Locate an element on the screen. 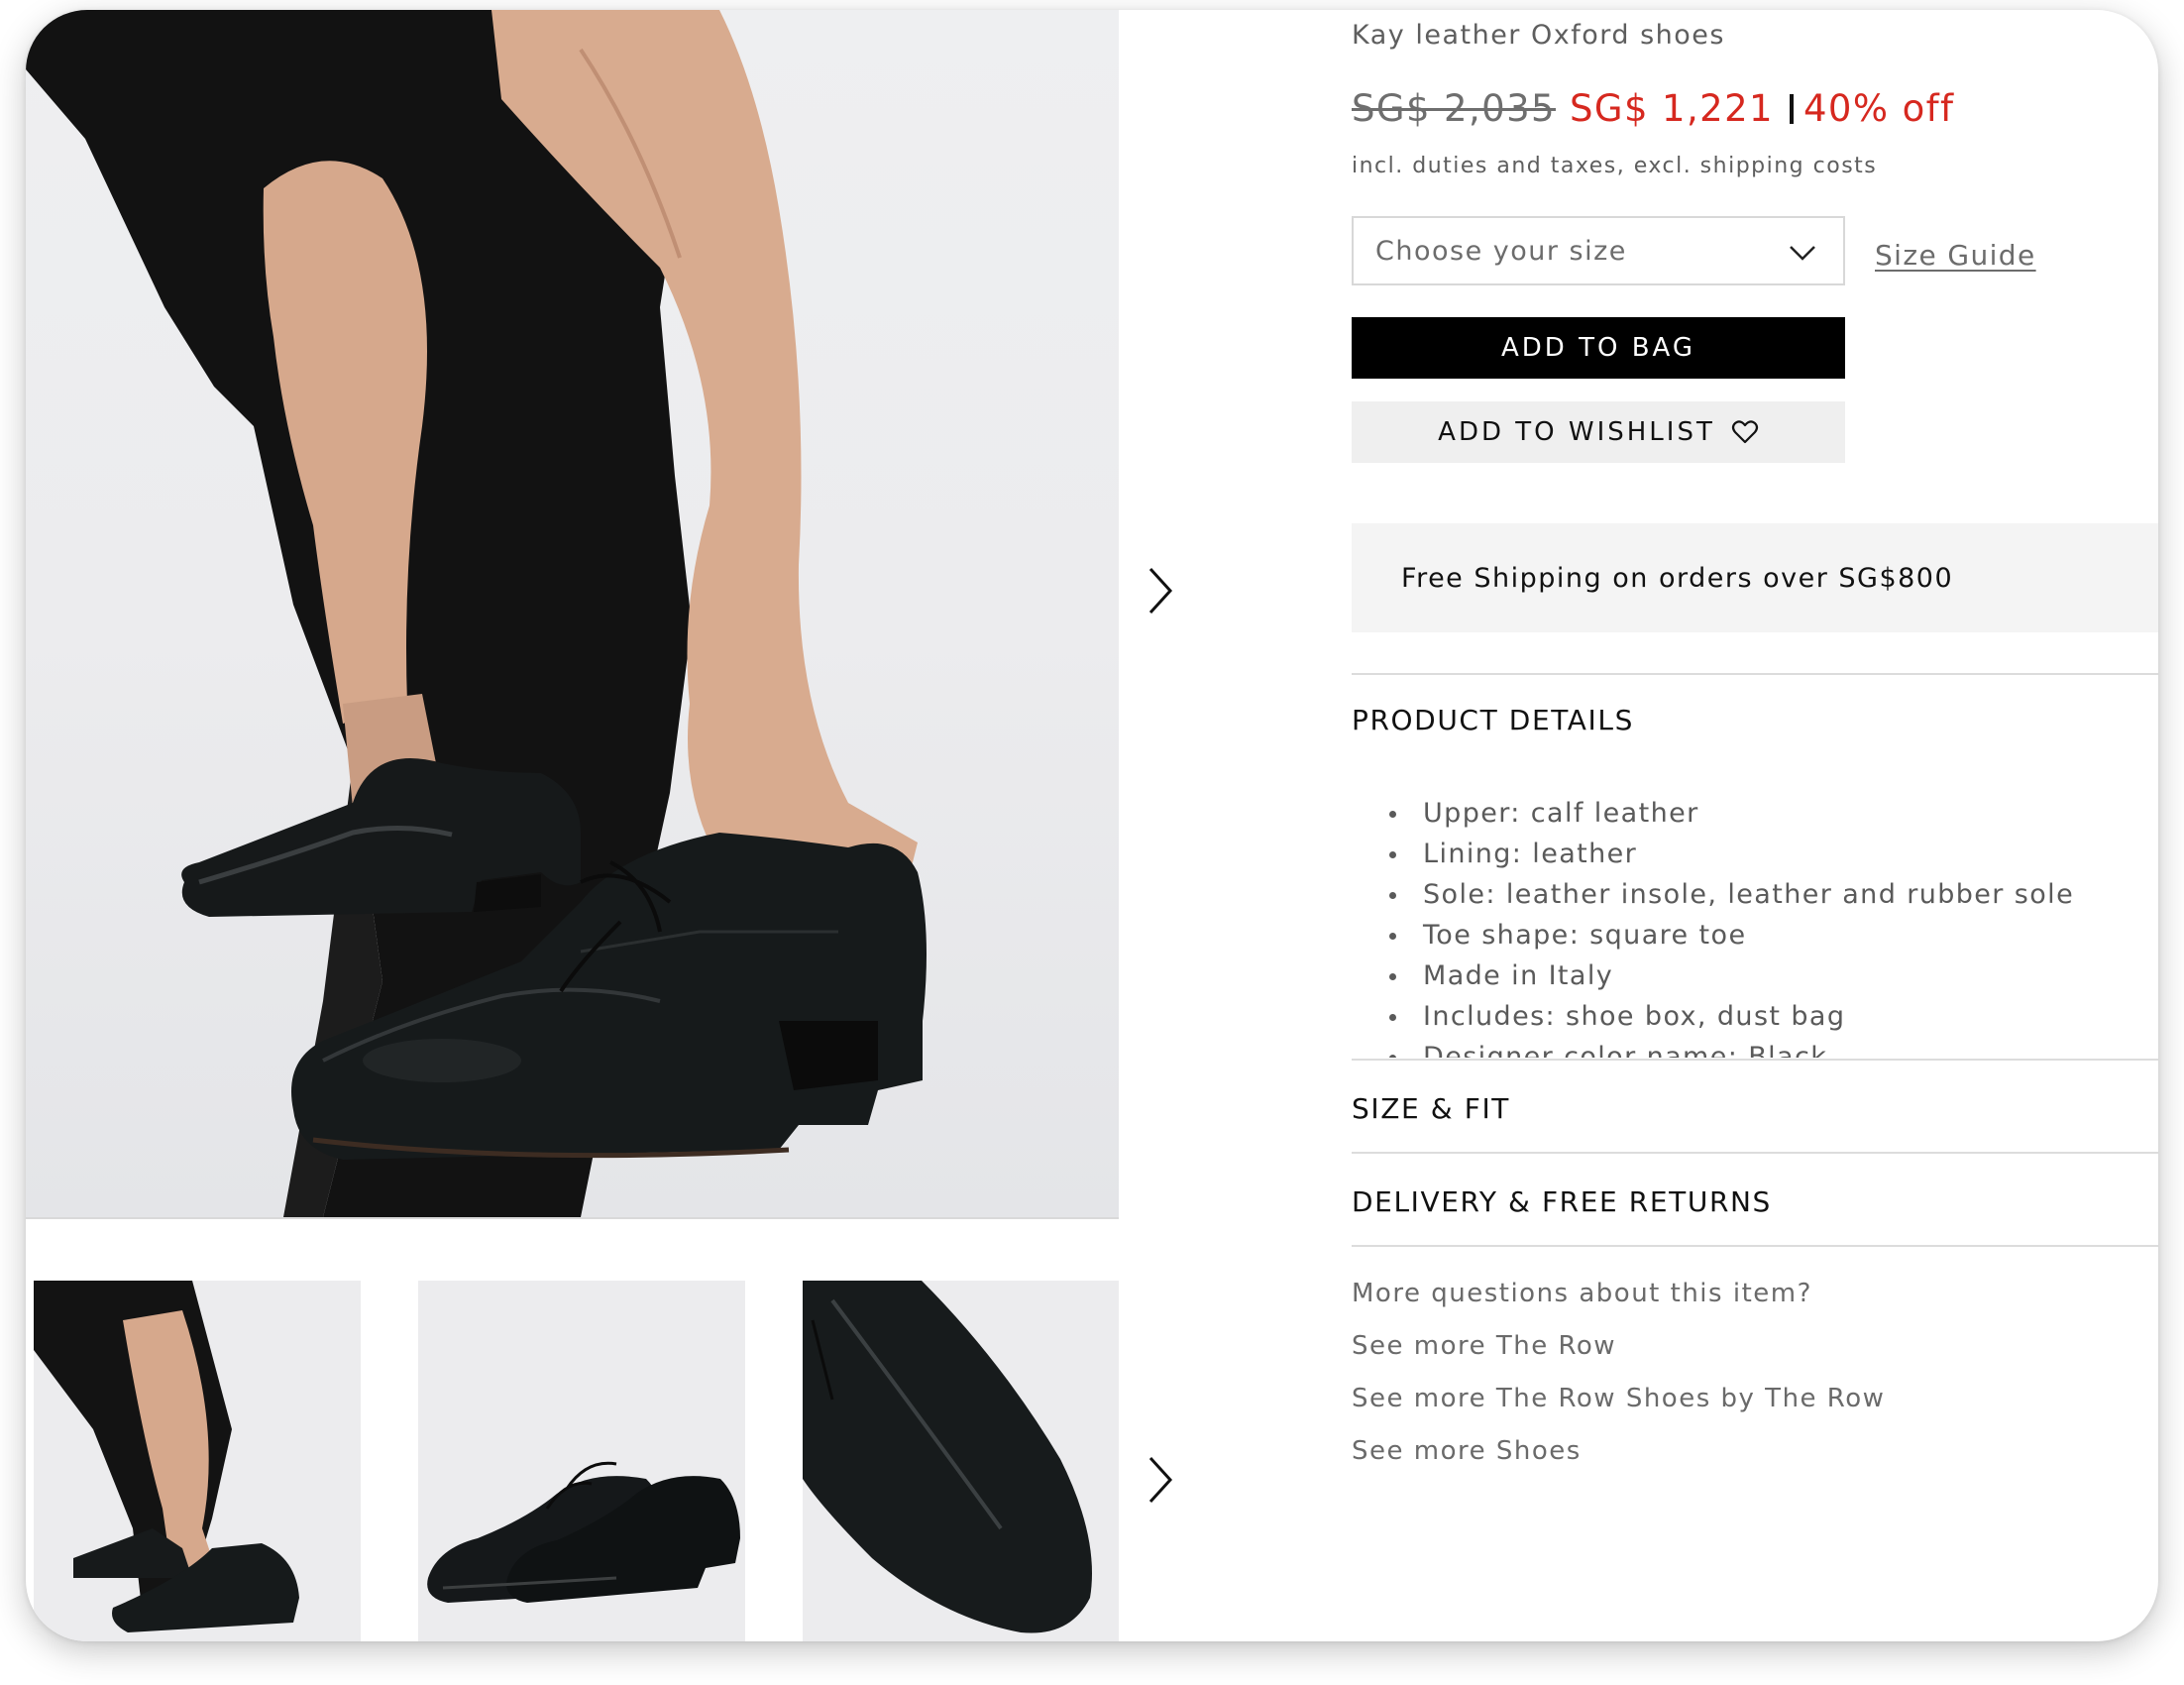  size-guide-link: Size Guide is located at coordinates (1955, 255).